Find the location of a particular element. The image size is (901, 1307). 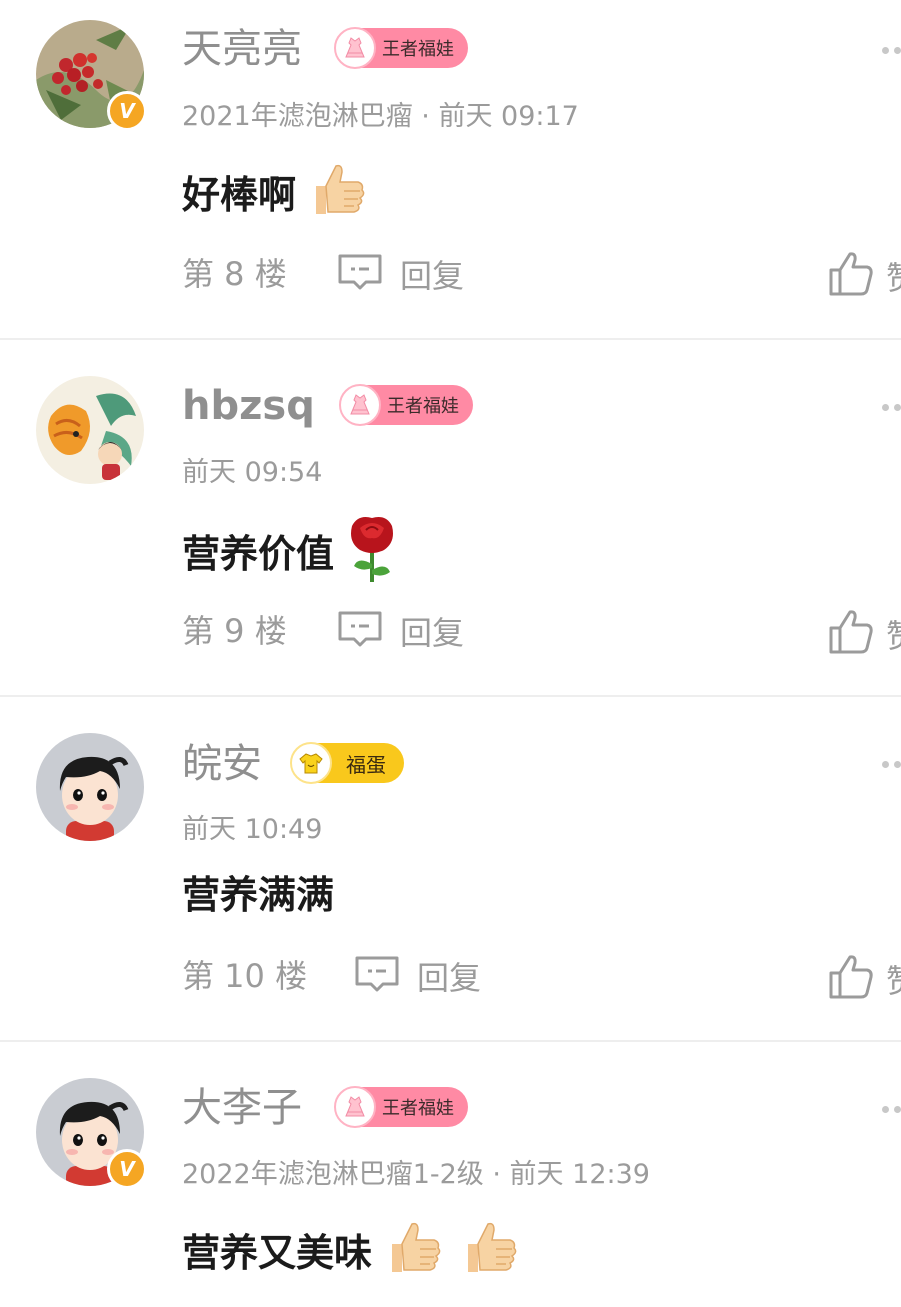

tshirt-icon is located at coordinates (311, 763).